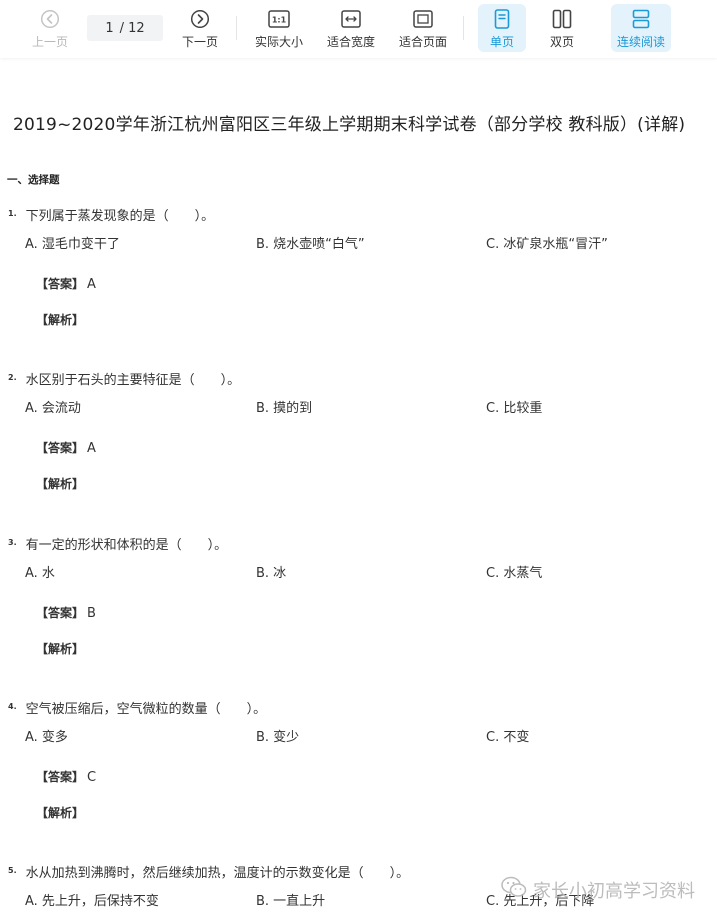  What do you see at coordinates (126, 545) in the screenshot?
I see `question-text: 有一定的形状和体积的是（ ）。` at bounding box center [126, 545].